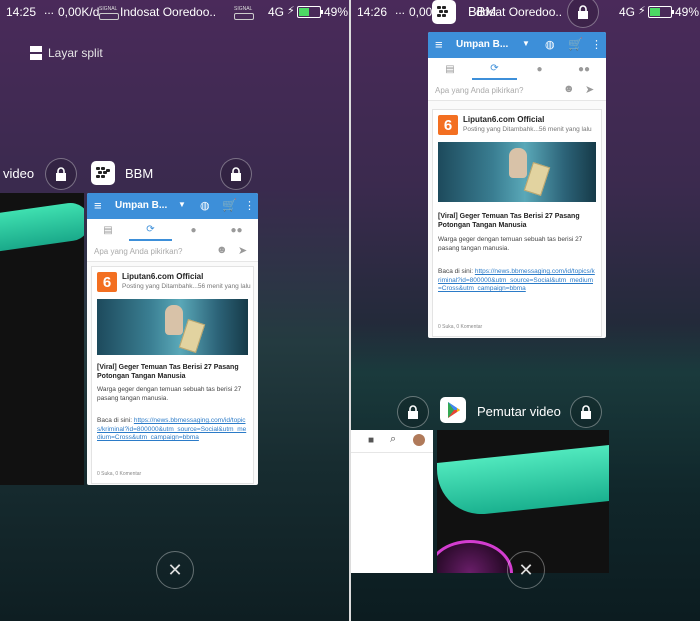 The image size is (700, 621). I want to click on status-time: 14:25, so click(21, 12).